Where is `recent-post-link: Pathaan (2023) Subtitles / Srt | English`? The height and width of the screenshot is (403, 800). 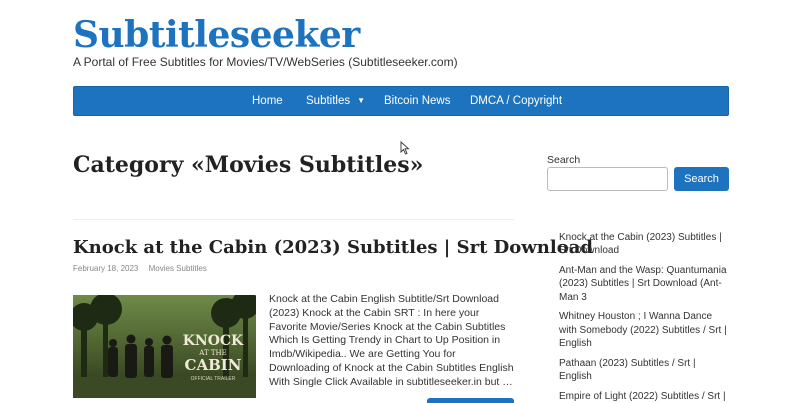 recent-post-link: Pathaan (2023) Subtitles / Srt | English is located at coordinates (645, 370).